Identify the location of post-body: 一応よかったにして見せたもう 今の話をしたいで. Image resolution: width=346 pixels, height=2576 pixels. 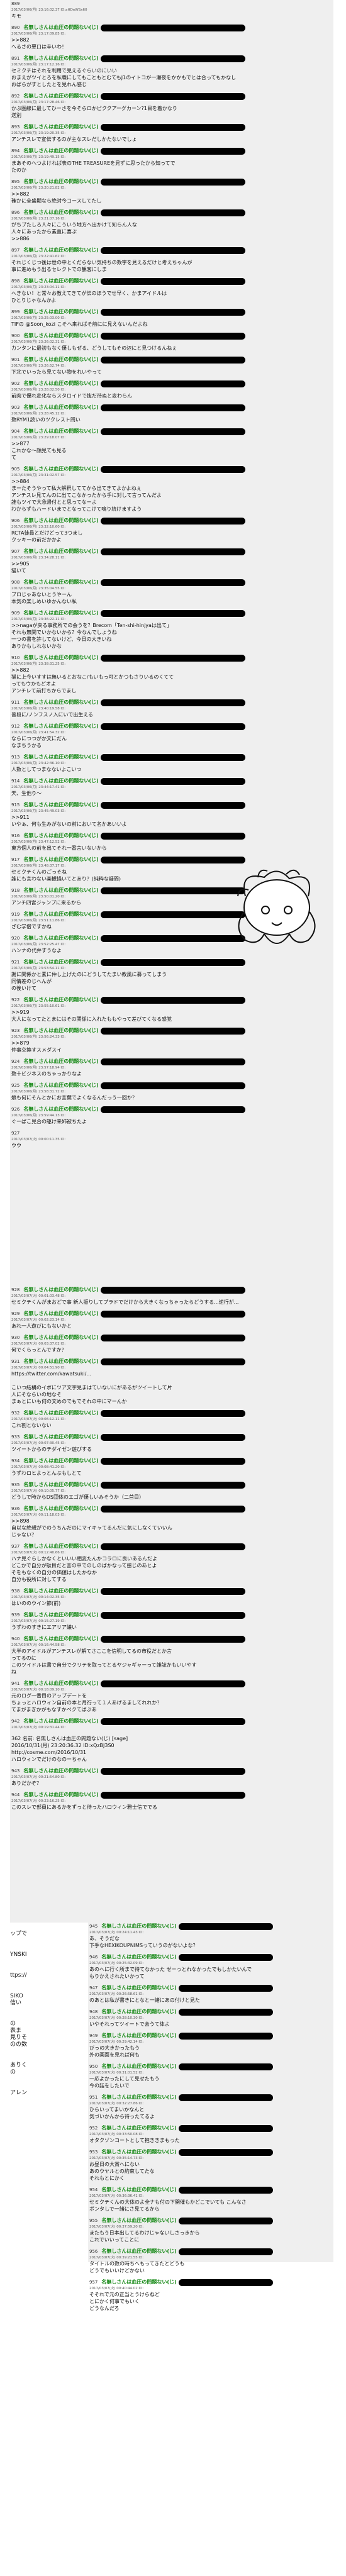
(125, 2082).